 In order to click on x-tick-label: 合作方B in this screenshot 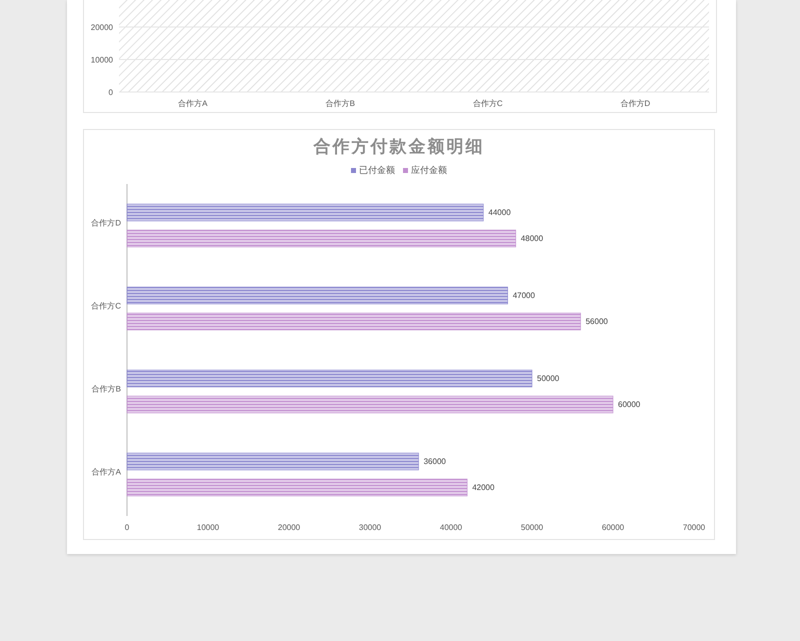, I will do `click(340, 103)`.